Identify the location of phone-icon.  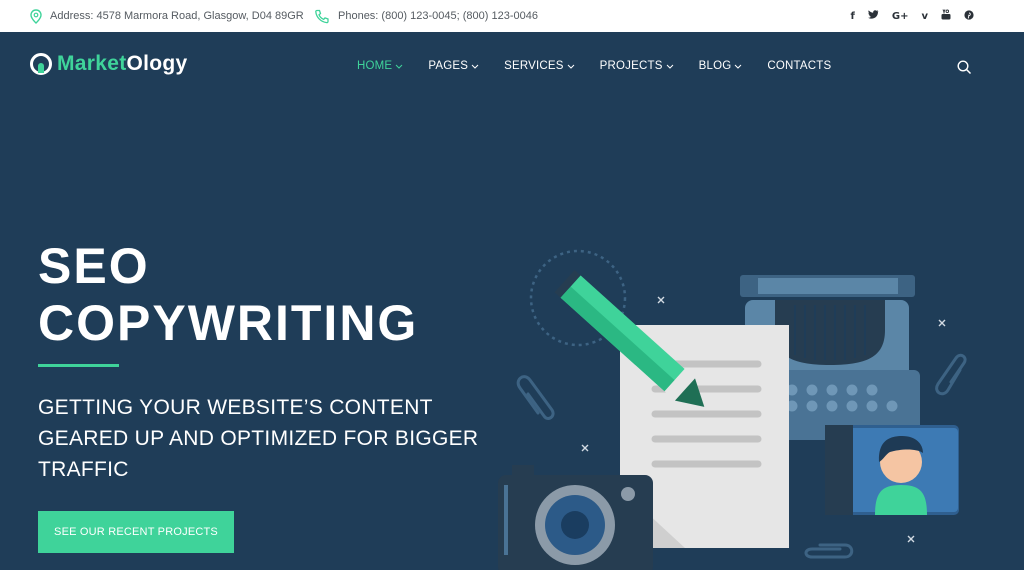
(322, 16).